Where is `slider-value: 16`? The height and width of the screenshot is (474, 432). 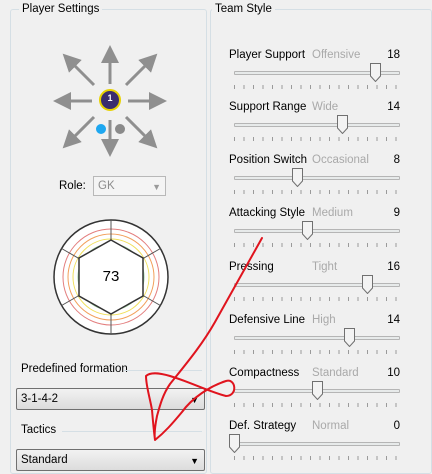
slider-value: 16 is located at coordinates (393, 267).